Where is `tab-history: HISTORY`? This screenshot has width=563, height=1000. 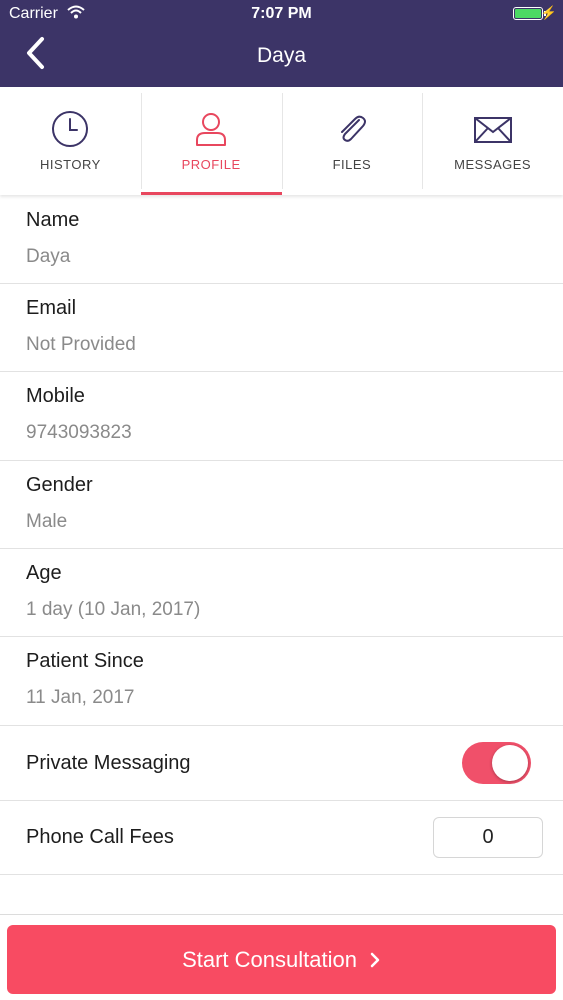 tab-history: HISTORY is located at coordinates (70, 141).